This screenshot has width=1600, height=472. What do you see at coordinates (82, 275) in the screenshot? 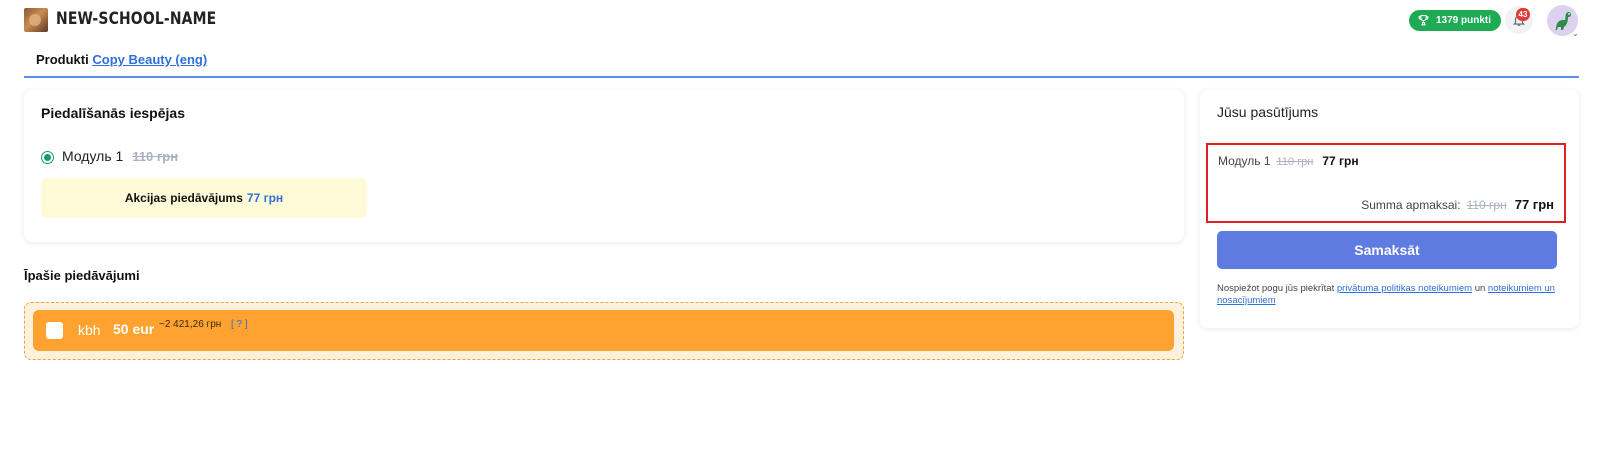
I see `special-offers-title: Īpašie piedāvājumi` at bounding box center [82, 275].